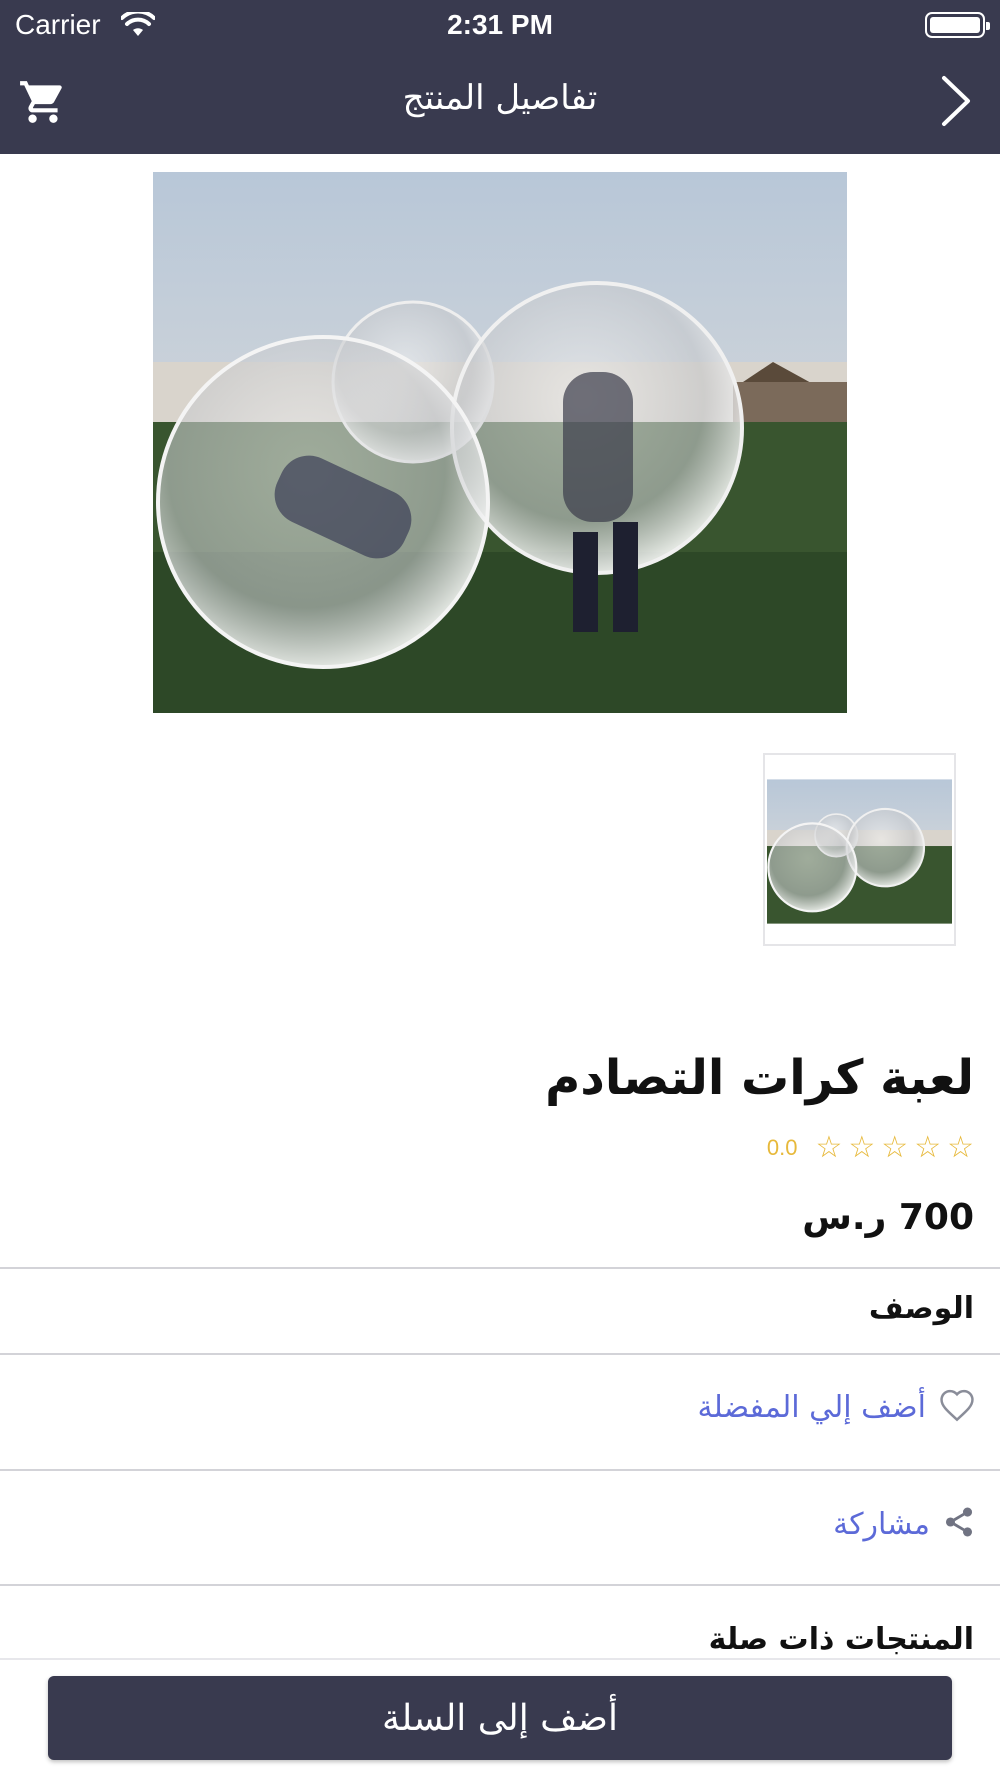  I want to click on add-to-cart-button: أضف إلى السلة, so click(500, 1718).